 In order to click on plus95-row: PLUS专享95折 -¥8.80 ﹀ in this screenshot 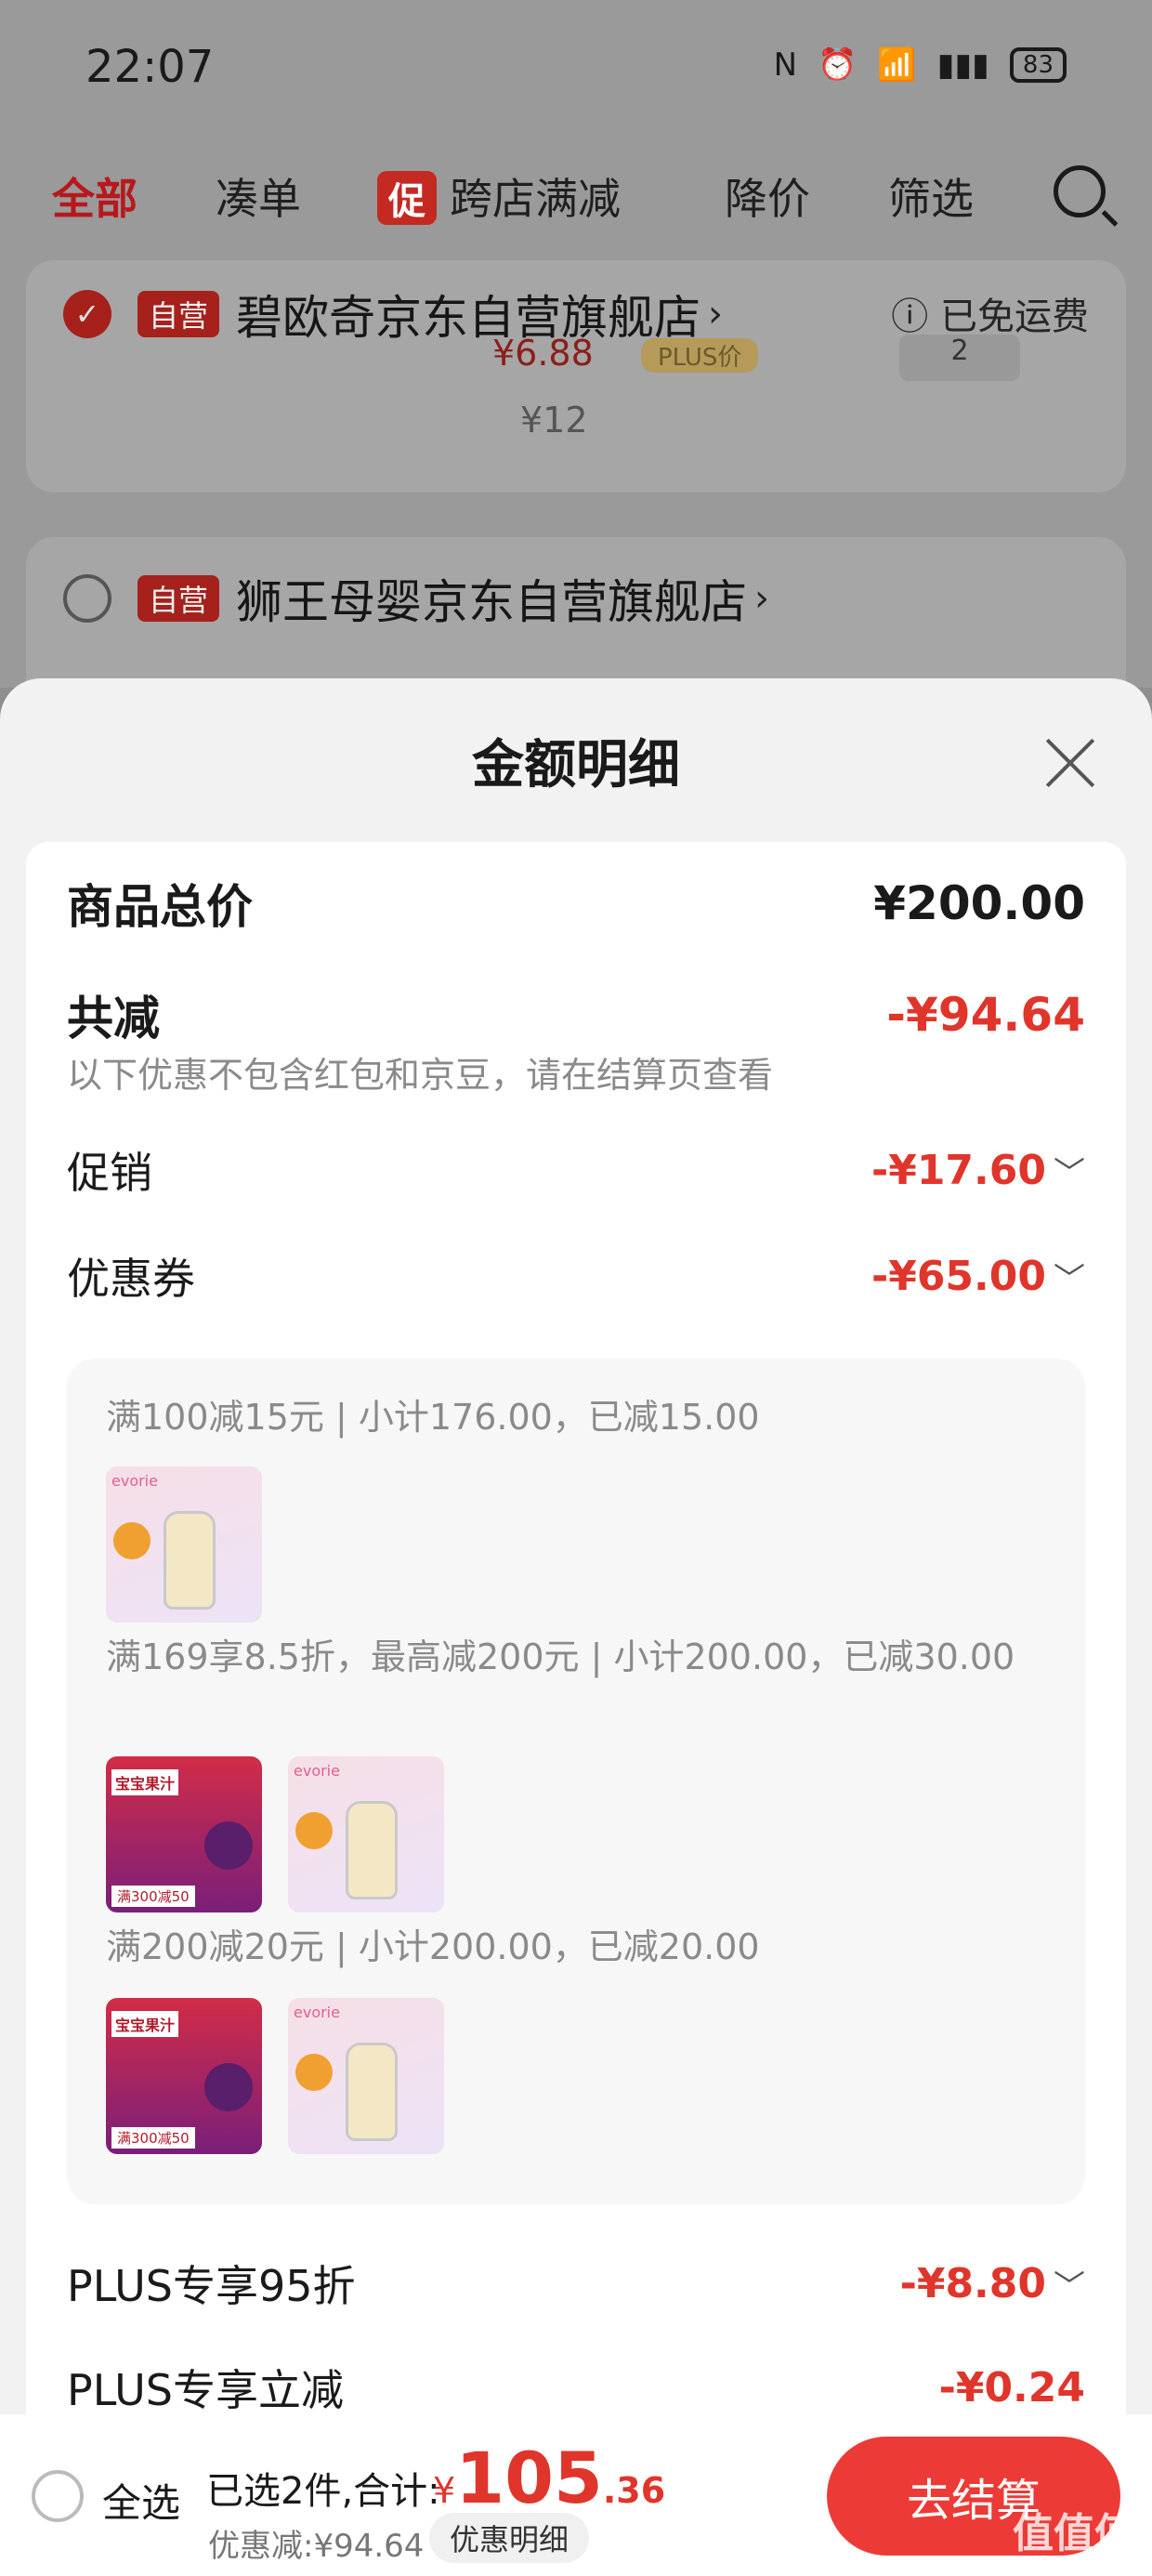, I will do `click(576, 2283)`.